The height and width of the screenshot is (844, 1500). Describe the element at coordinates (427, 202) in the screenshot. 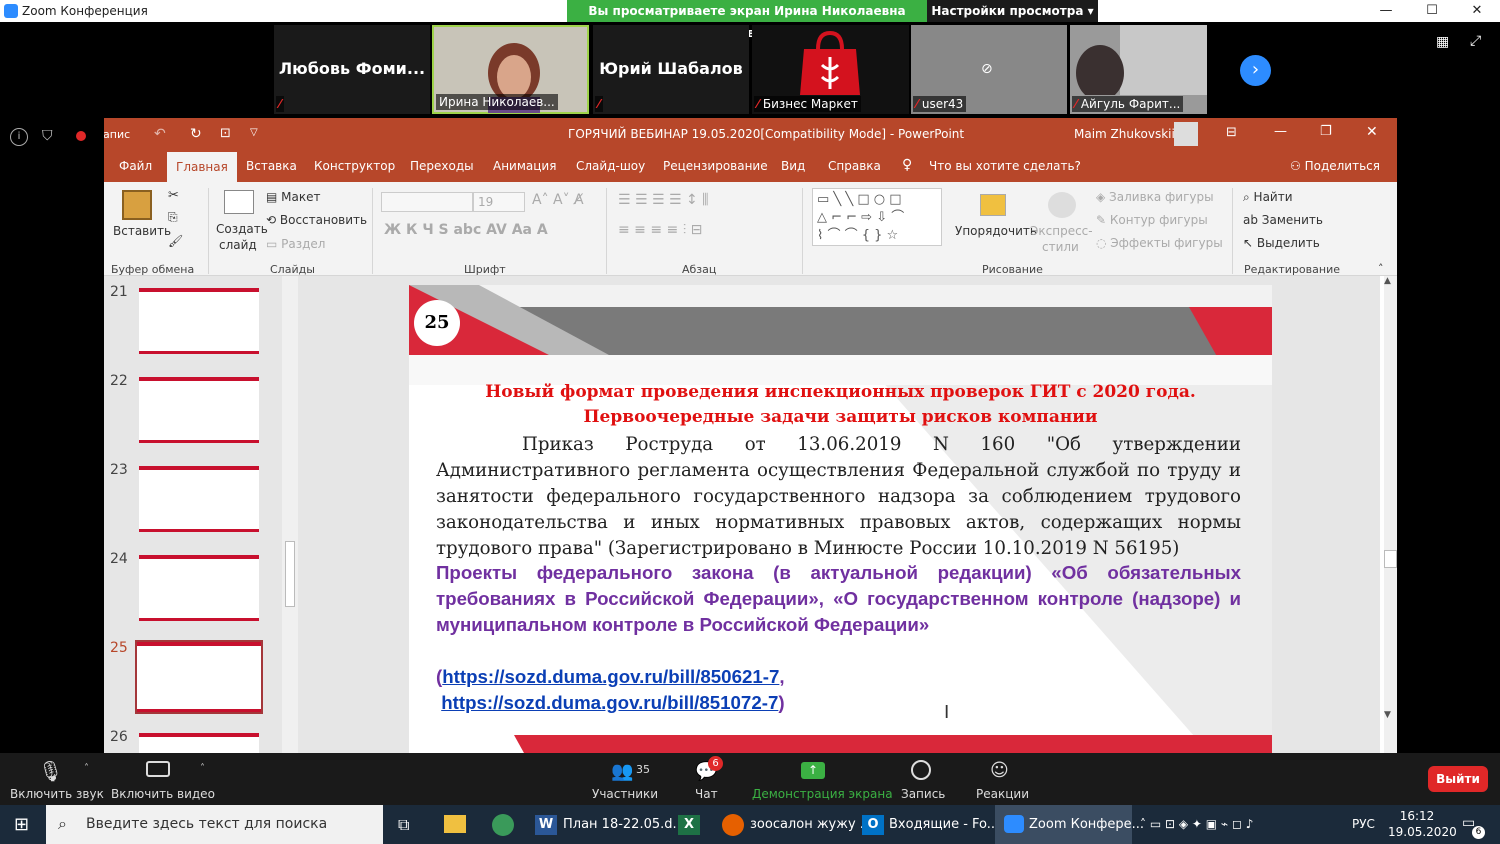

I see `font-name-select` at that location.